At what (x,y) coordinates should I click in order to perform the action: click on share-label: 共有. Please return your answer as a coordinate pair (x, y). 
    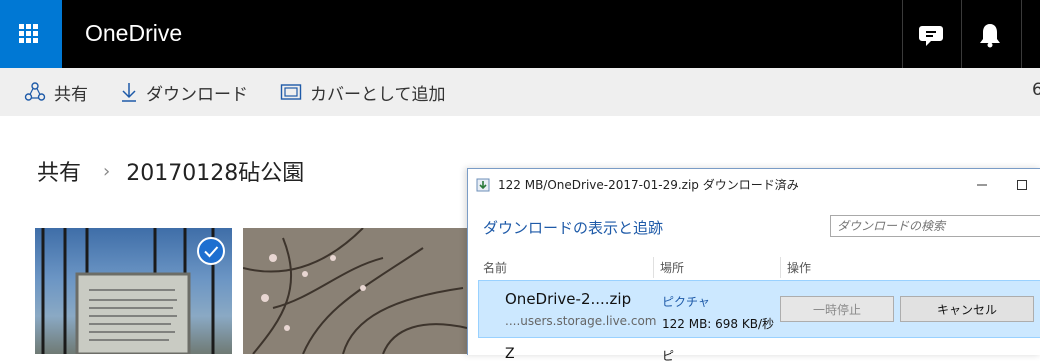
    Looking at the image, I should click on (71, 94).